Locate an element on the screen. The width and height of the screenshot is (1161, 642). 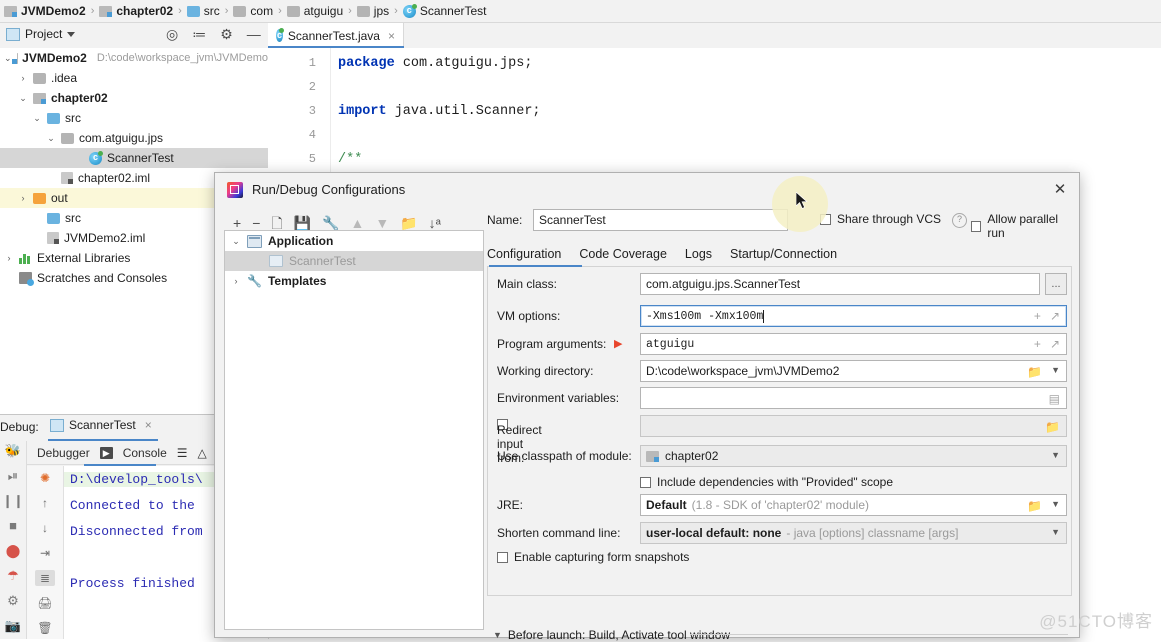
collapse-all-icon: ≔ is located at coordinates (199, 34).